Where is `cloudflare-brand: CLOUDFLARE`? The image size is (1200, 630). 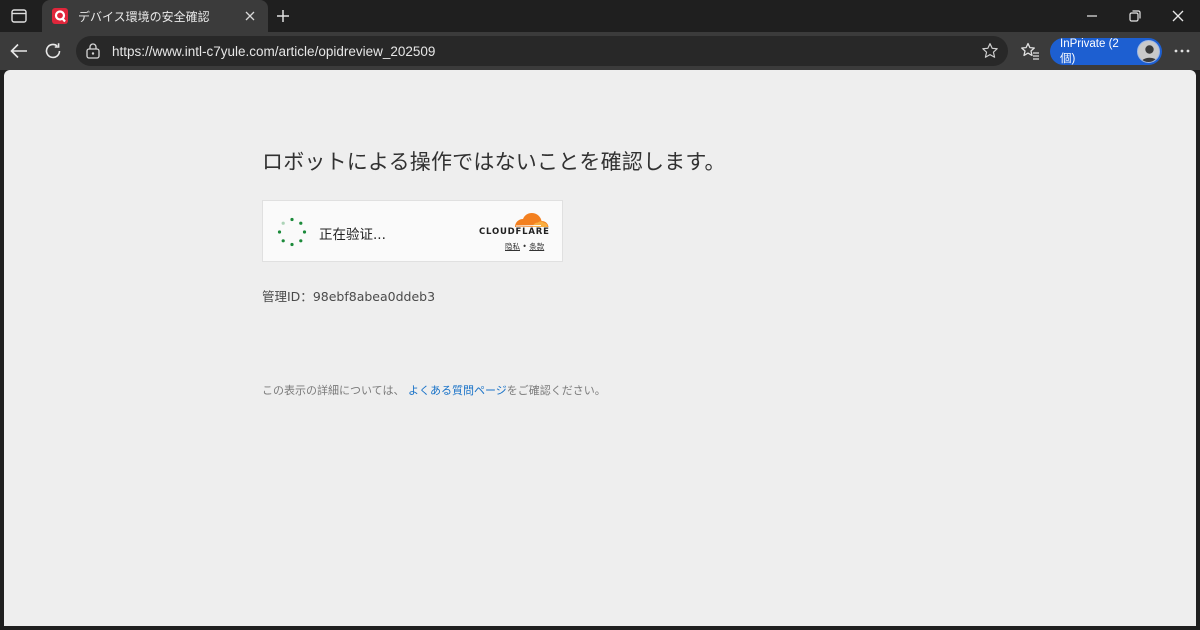
cloudflare-brand: CLOUDFLARE is located at coordinates (514, 232).